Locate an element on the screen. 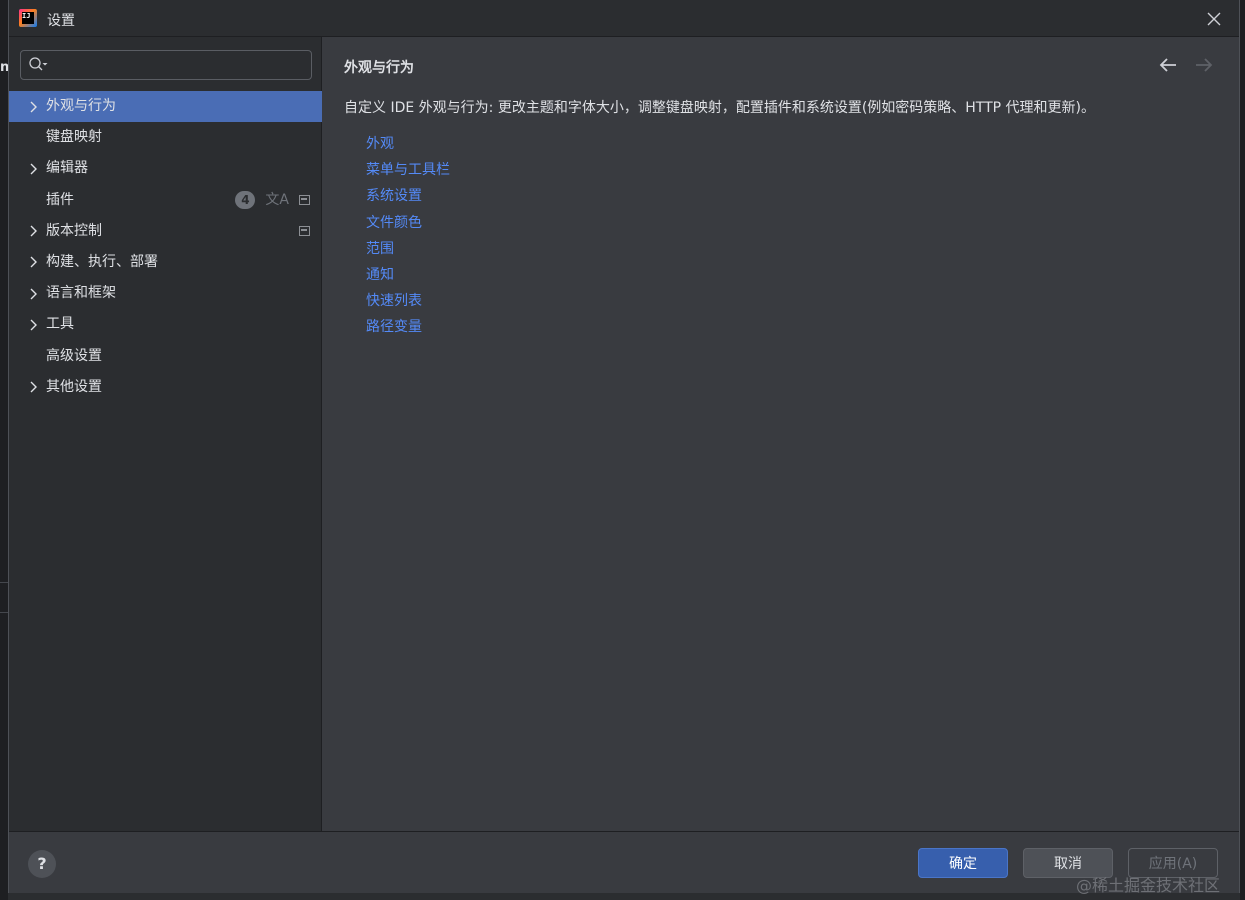 The image size is (1245, 900). link-appearance: 外观 is located at coordinates (408, 144).